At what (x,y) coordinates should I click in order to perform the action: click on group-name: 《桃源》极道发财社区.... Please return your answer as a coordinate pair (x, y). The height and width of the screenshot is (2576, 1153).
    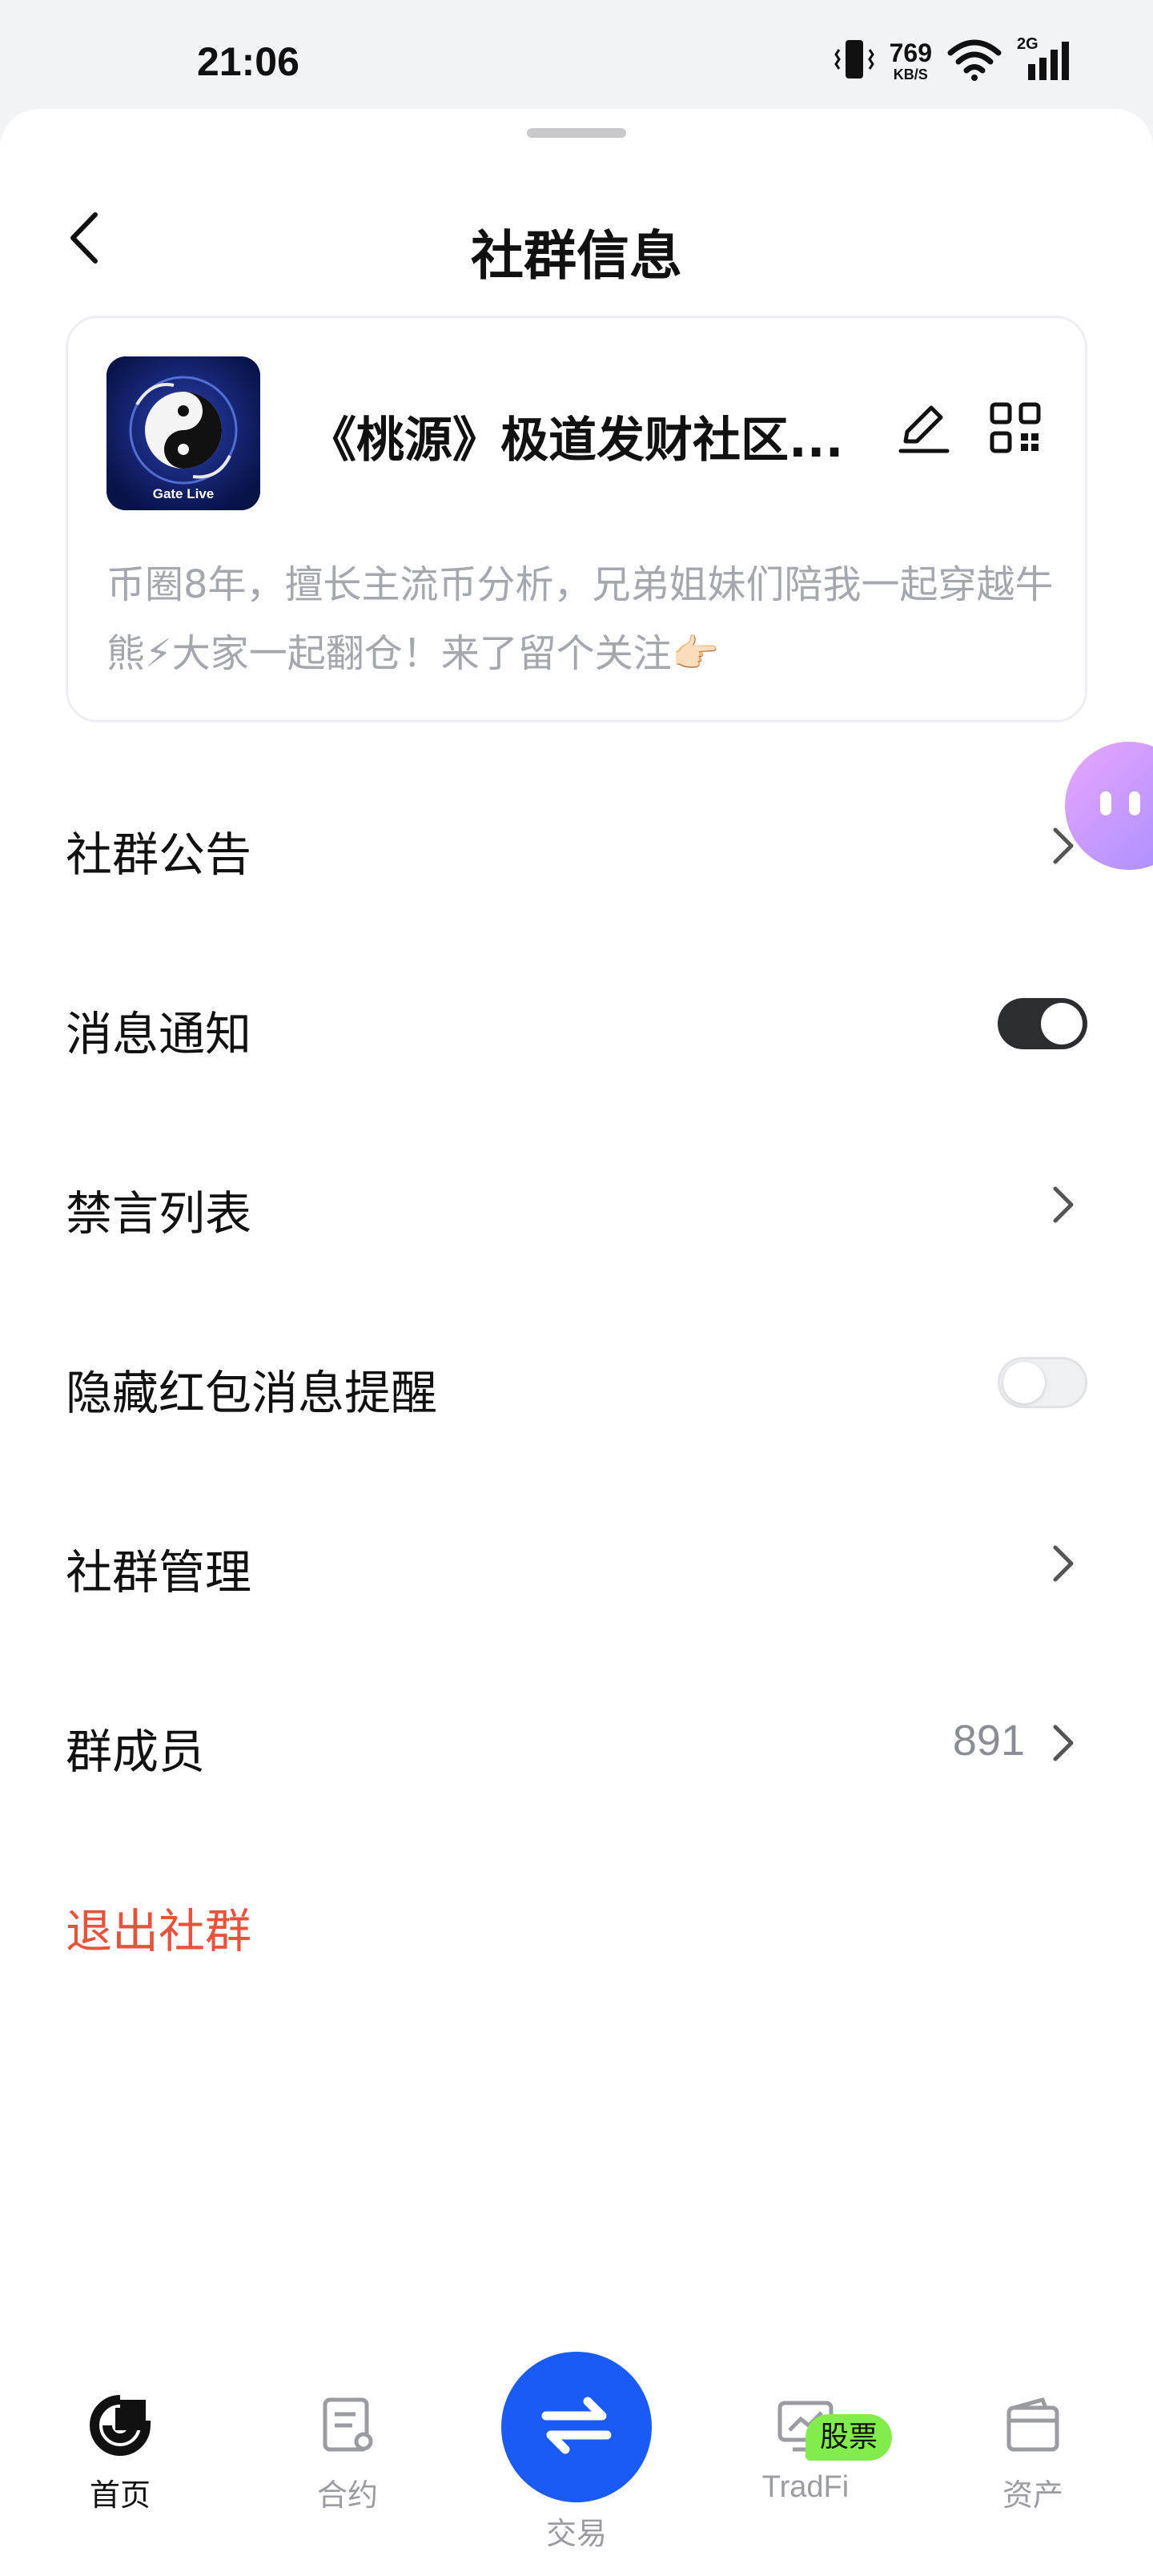
    Looking at the image, I should click on (576, 441).